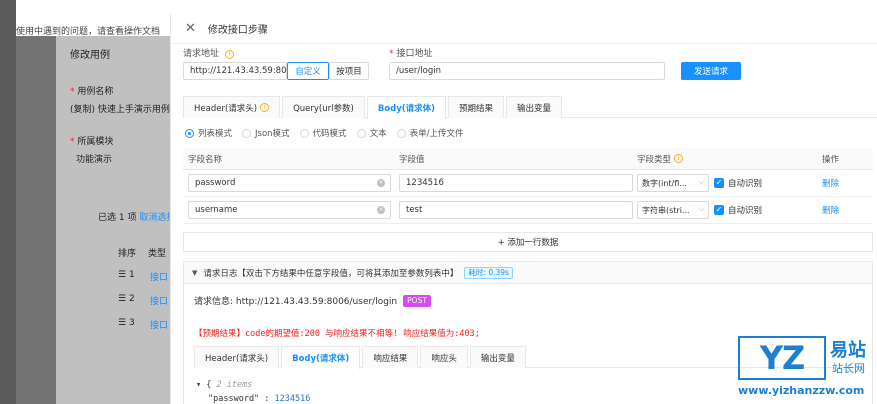 The height and width of the screenshot is (404, 877). I want to click on radio-list-mode: 列表模式, so click(208, 133).